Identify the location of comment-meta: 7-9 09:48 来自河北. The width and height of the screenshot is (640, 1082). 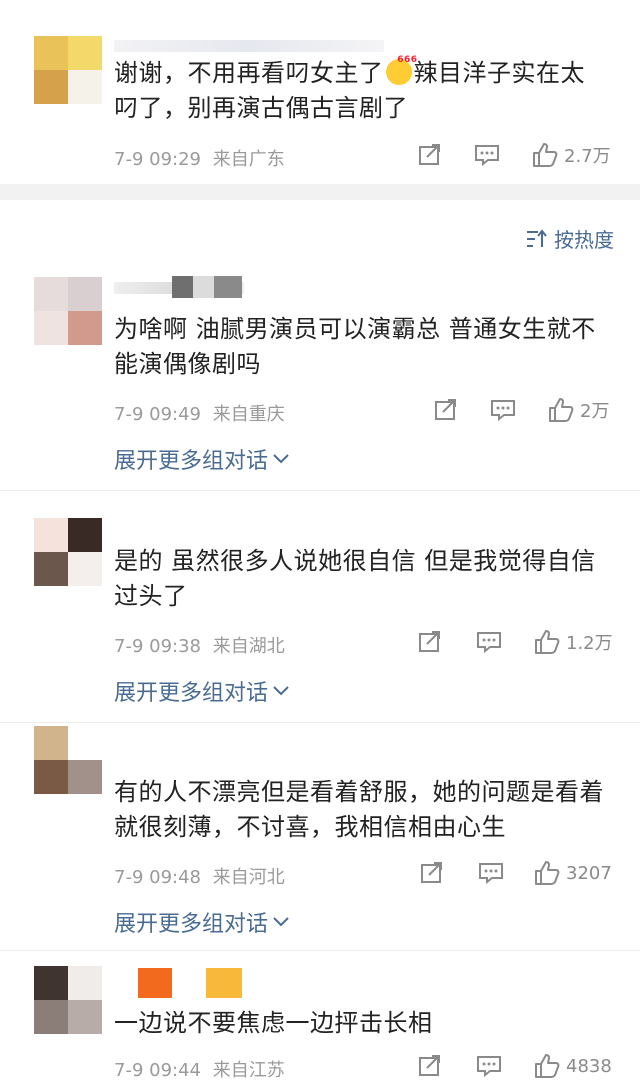
(199, 876).